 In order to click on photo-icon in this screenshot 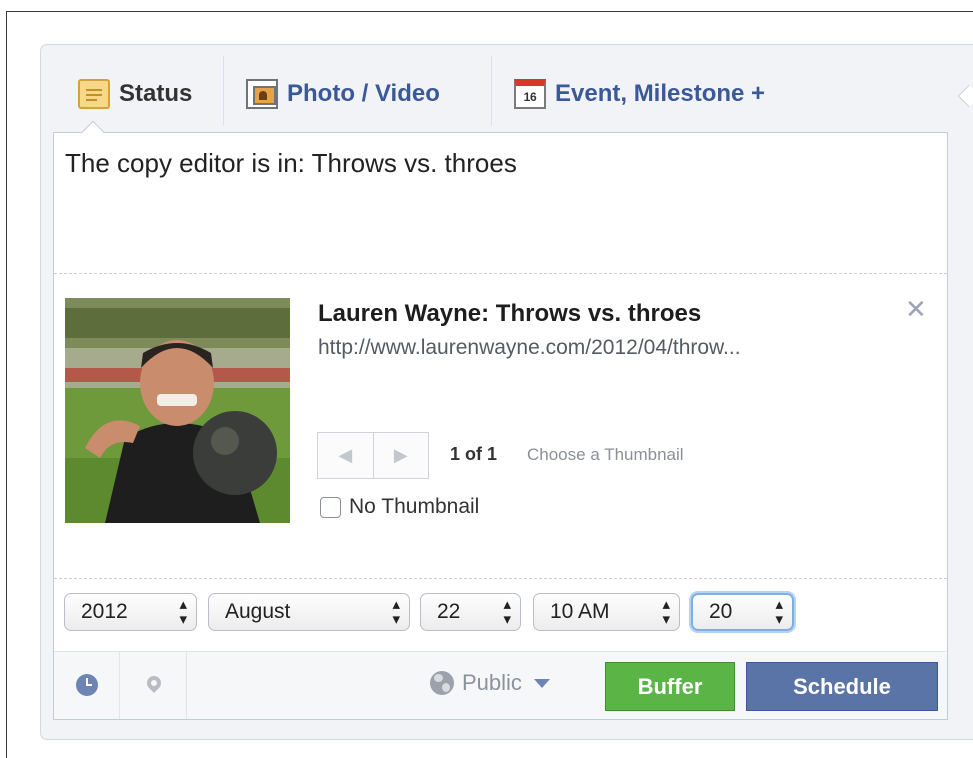, I will do `click(262, 94)`.